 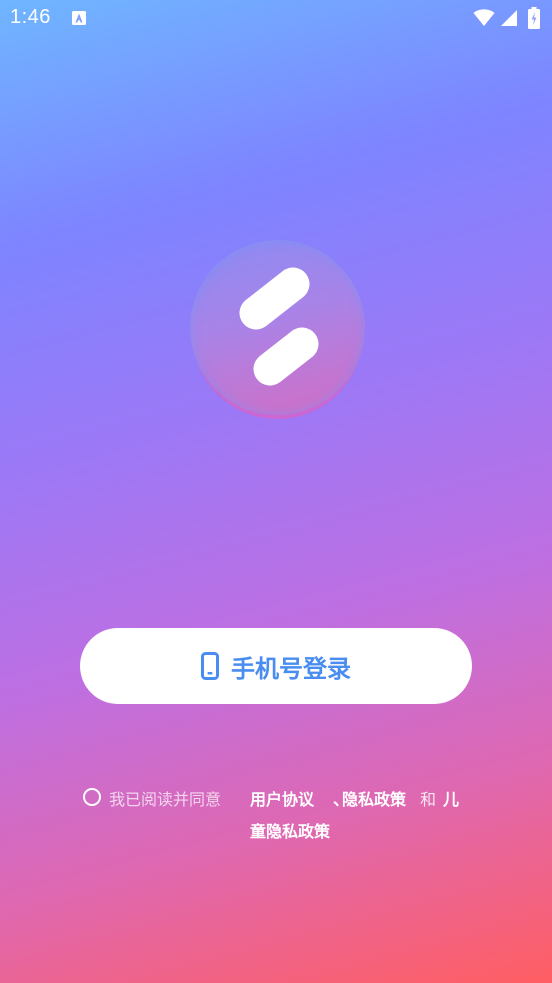 What do you see at coordinates (428, 799) in the screenshot?
I see `agreement-and-text: 和` at bounding box center [428, 799].